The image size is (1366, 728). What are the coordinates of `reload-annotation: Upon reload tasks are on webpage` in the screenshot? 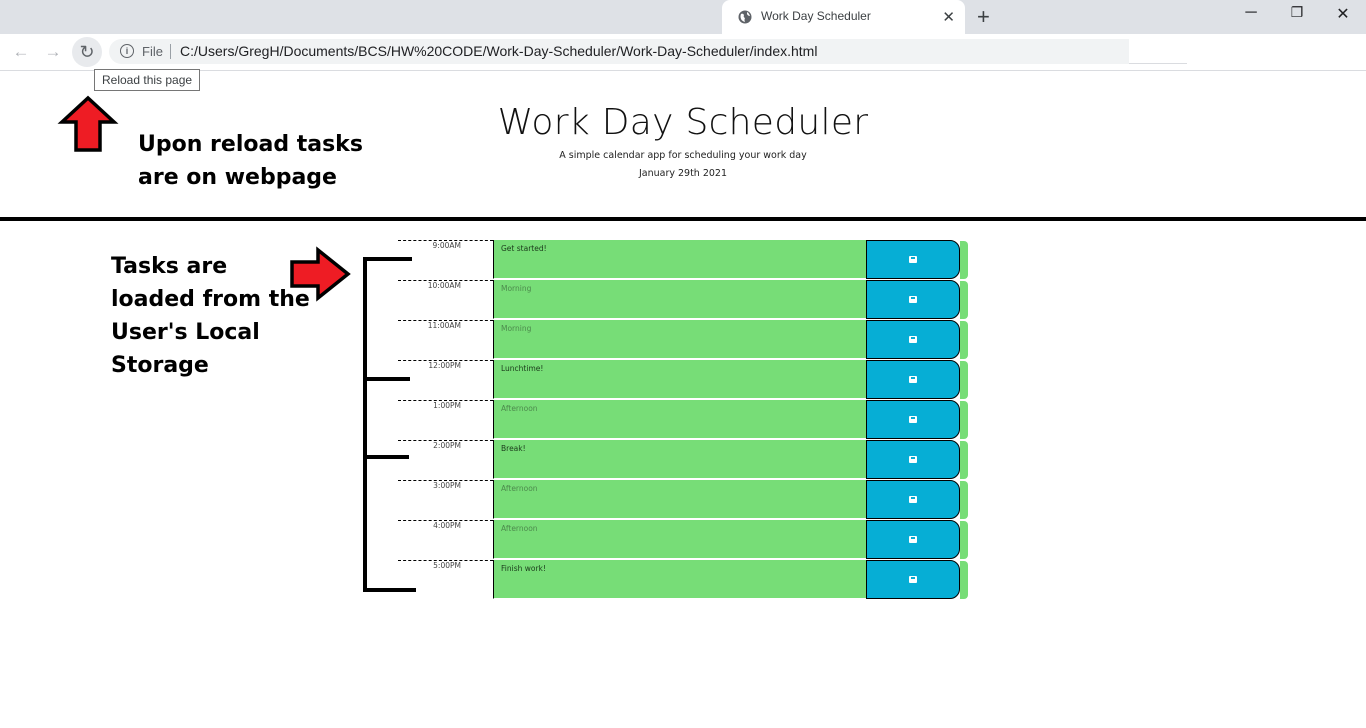 It's located at (250, 161).